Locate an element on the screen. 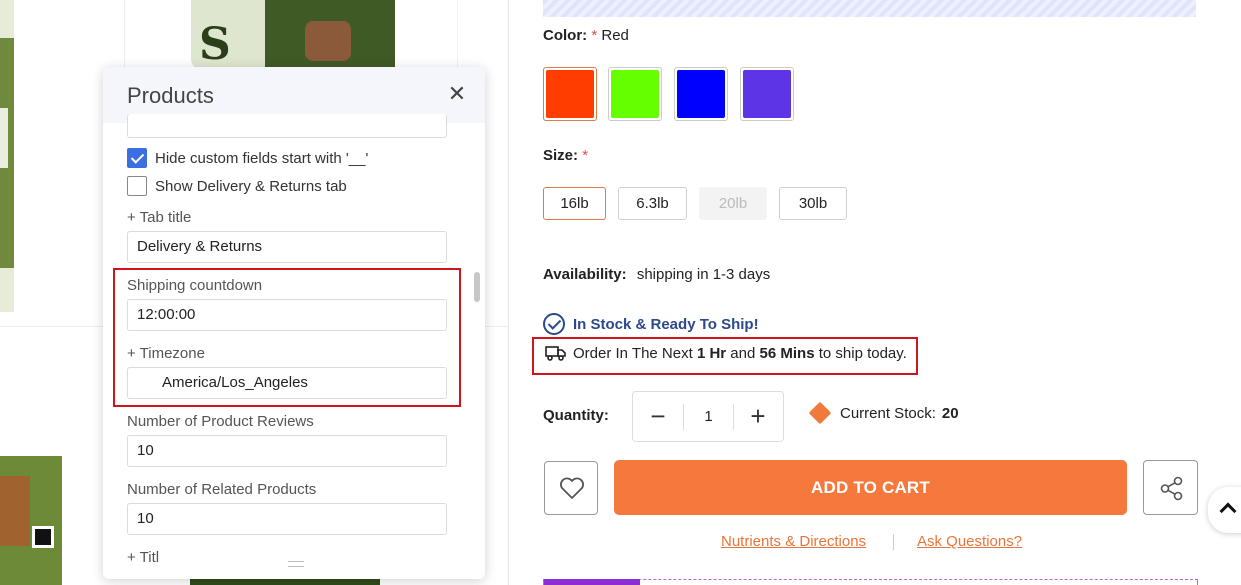 This screenshot has height=585, width=1241. highlight-box-shipping-settings is located at coordinates (287, 337).